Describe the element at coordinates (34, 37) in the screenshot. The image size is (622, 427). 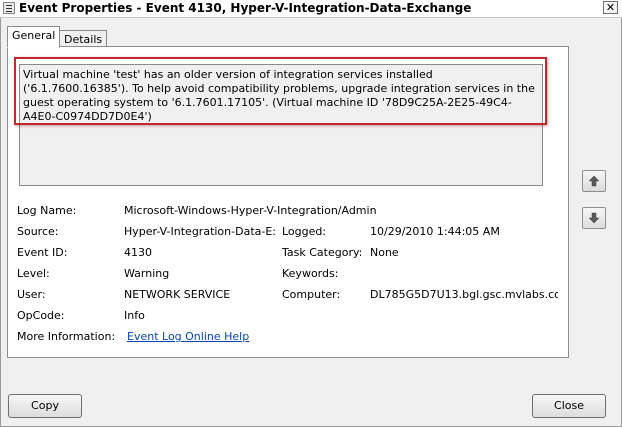
I see `tab-general: General` at that location.